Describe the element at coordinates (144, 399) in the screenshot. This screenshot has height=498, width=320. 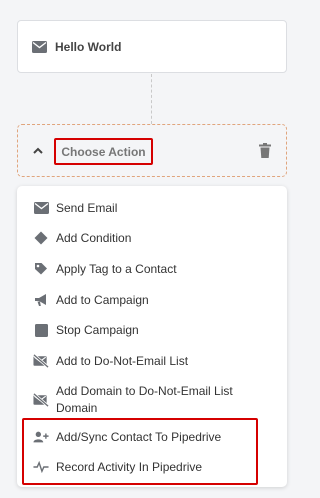
I see `menu-item-label: Add Domain to Do-Not-Email List Domain` at that location.